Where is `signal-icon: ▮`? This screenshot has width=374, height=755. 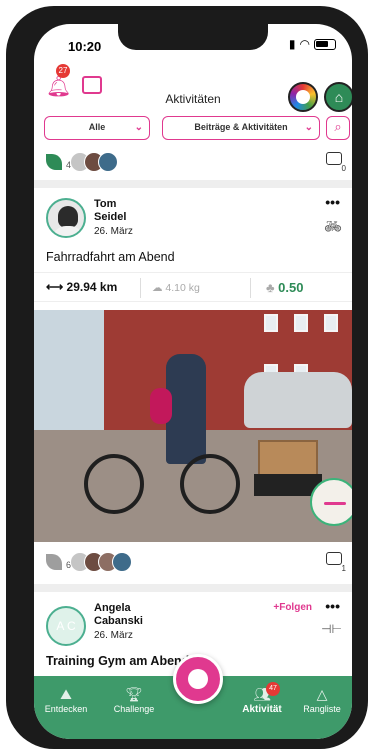 signal-icon: ▮ is located at coordinates (292, 44).